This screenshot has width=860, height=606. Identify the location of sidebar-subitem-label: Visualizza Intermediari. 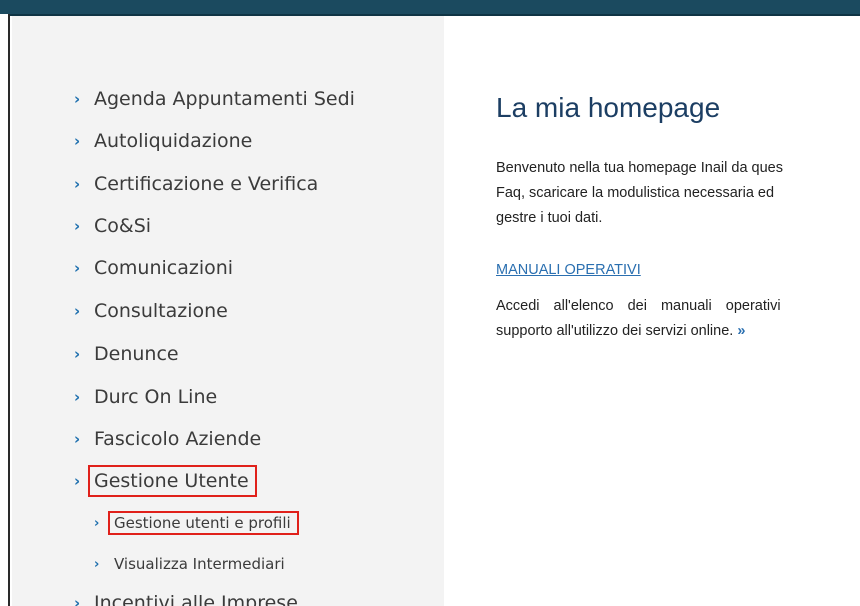
(199, 564).